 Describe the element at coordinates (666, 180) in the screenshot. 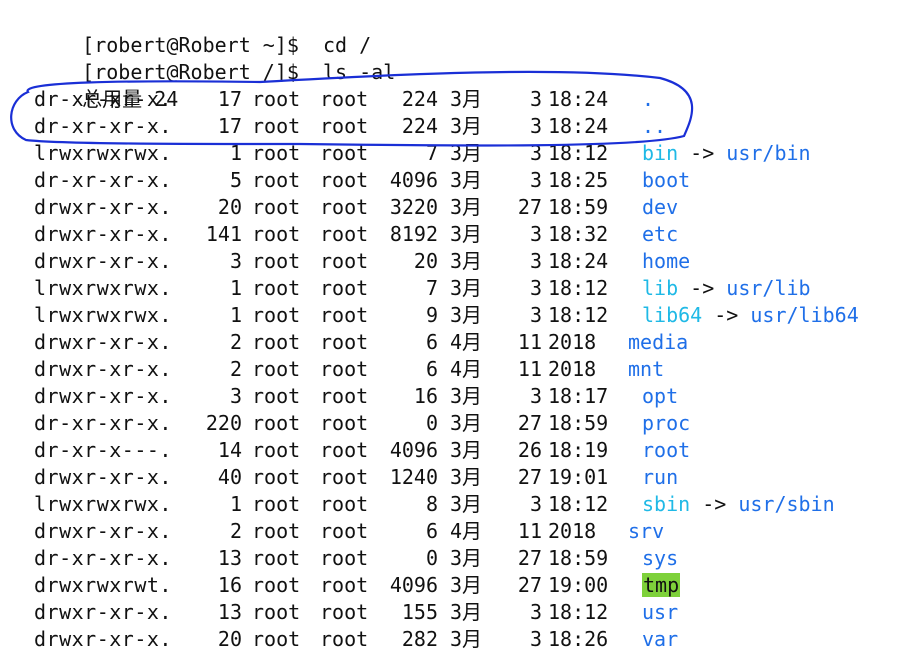

I see `file-name: boot` at that location.